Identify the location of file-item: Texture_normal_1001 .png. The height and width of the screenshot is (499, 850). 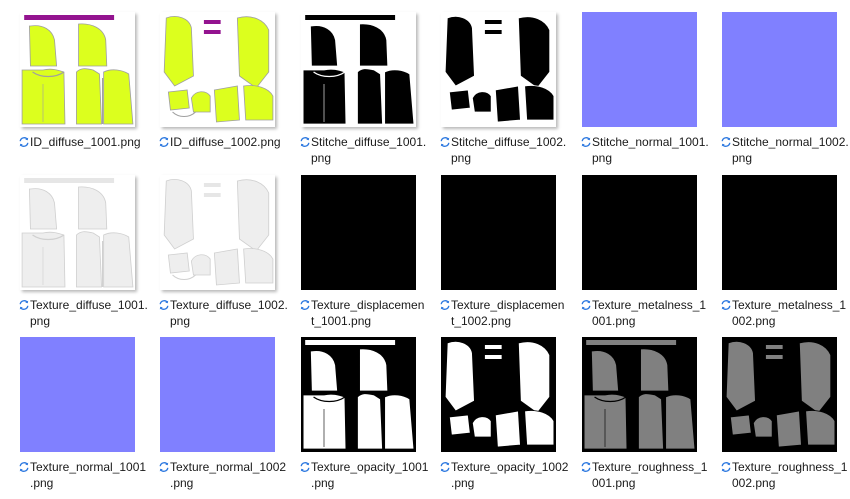
(85, 418).